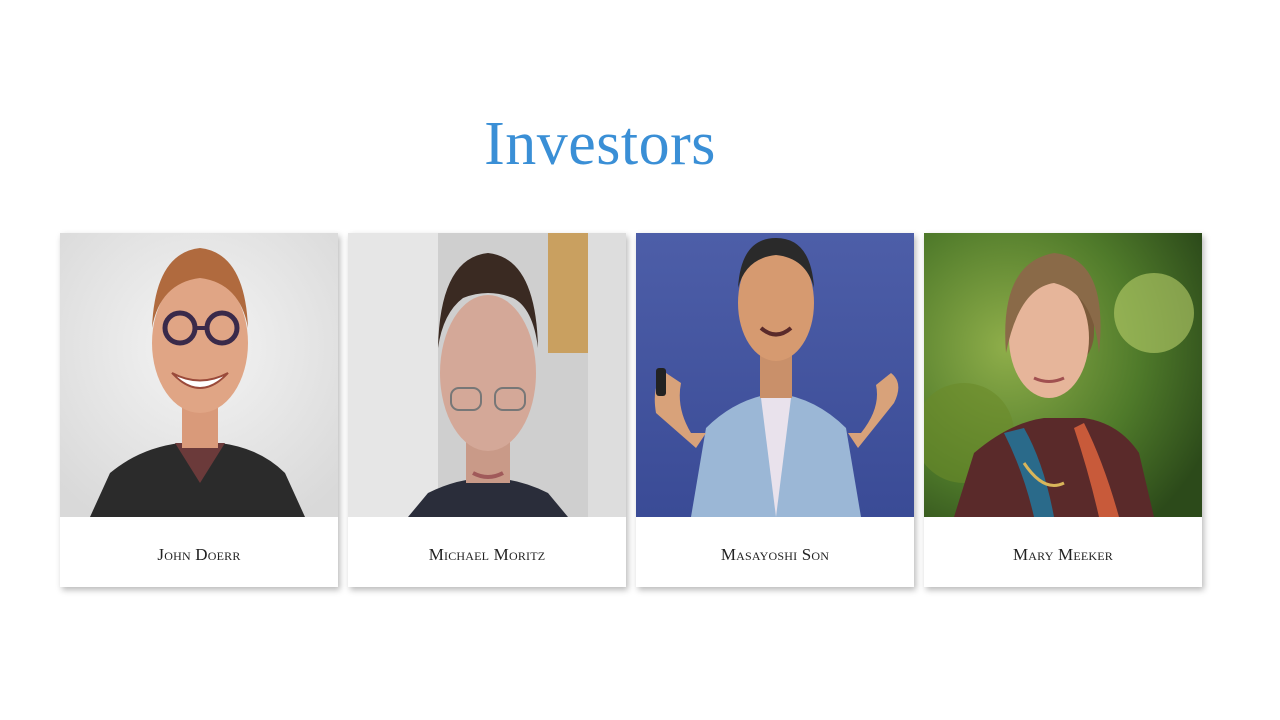  Describe the element at coordinates (199, 554) in the screenshot. I see `investor-name: John Doerr` at that location.